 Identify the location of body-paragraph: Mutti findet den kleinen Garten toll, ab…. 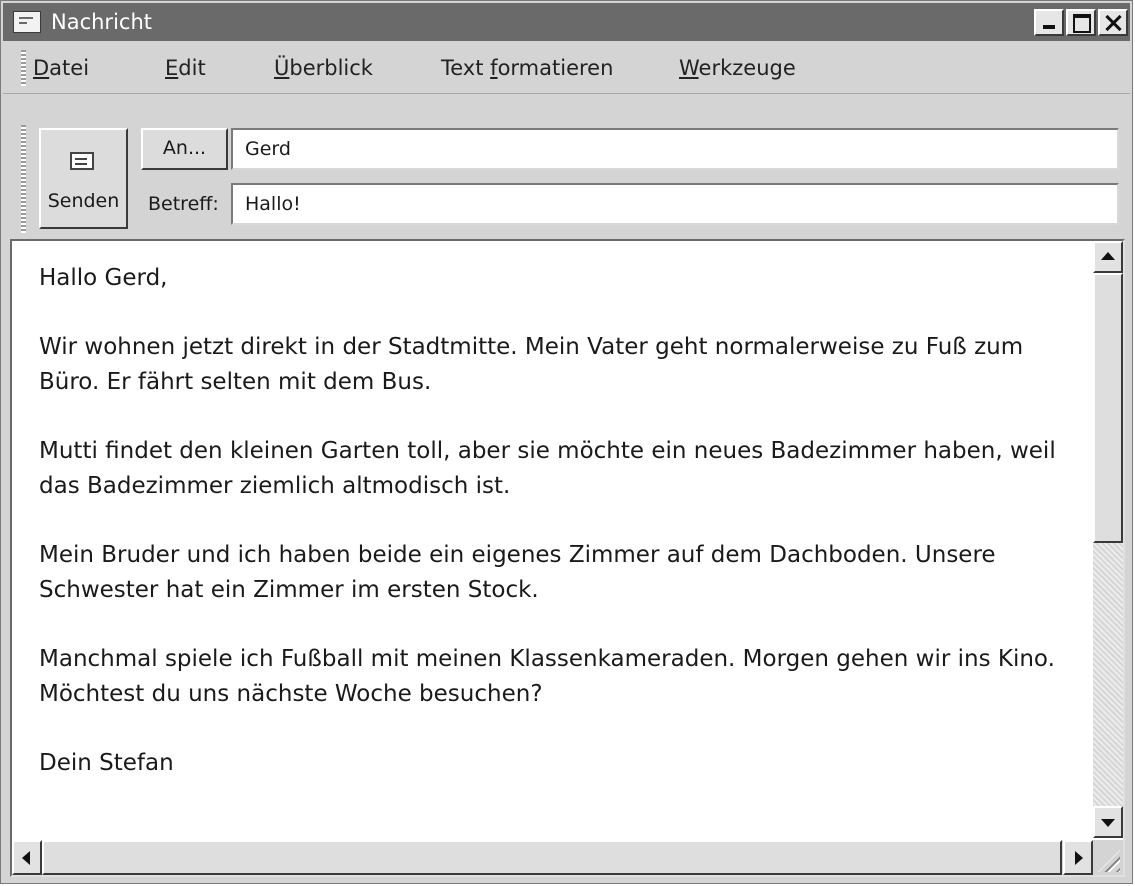
(547, 468).